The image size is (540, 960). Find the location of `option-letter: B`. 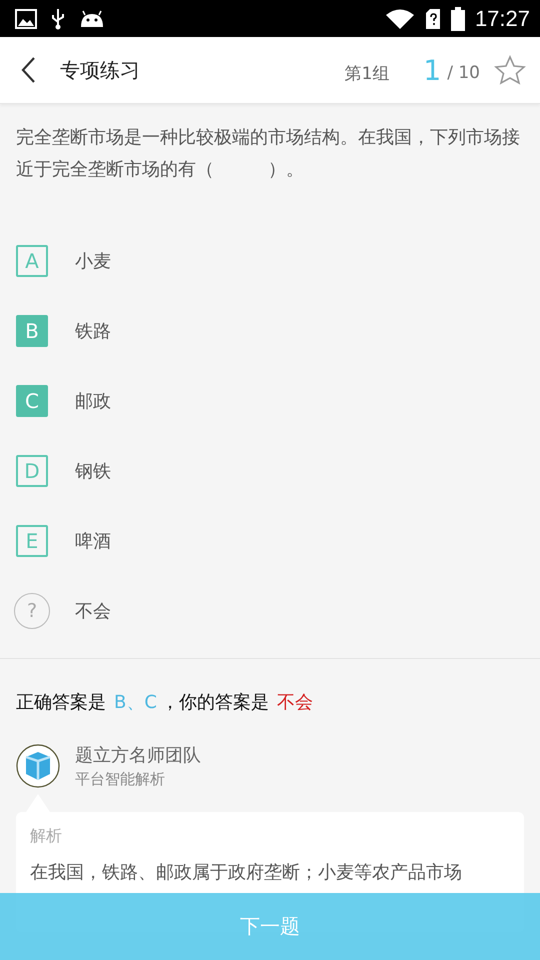

option-letter: B is located at coordinates (32, 331).